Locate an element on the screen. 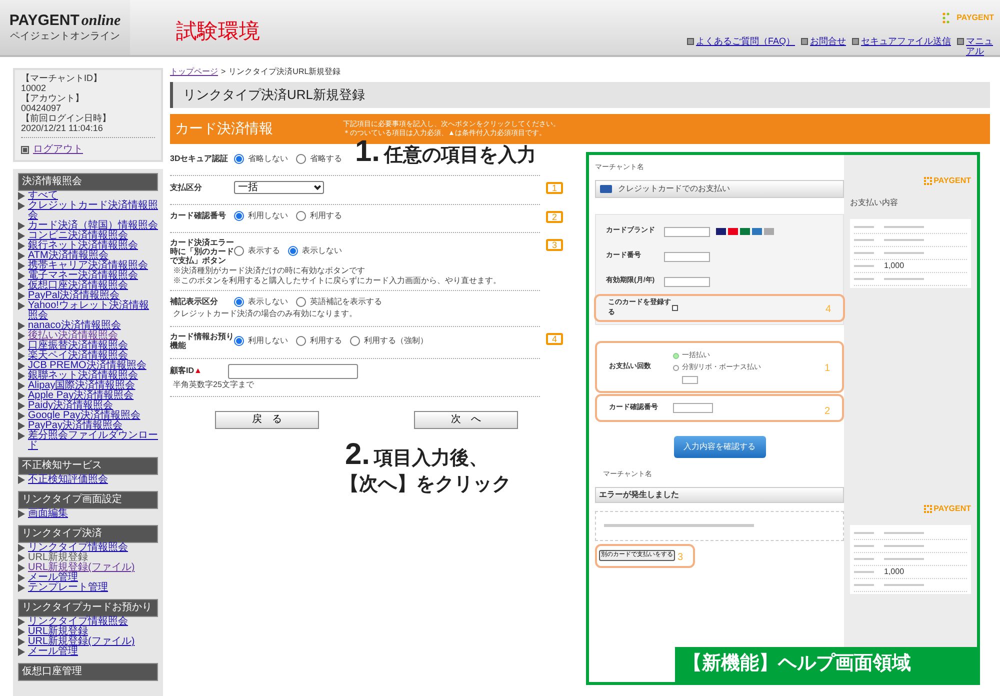 The height and width of the screenshot is (696, 1000). breadcrumb-link: トップページ is located at coordinates (194, 72).